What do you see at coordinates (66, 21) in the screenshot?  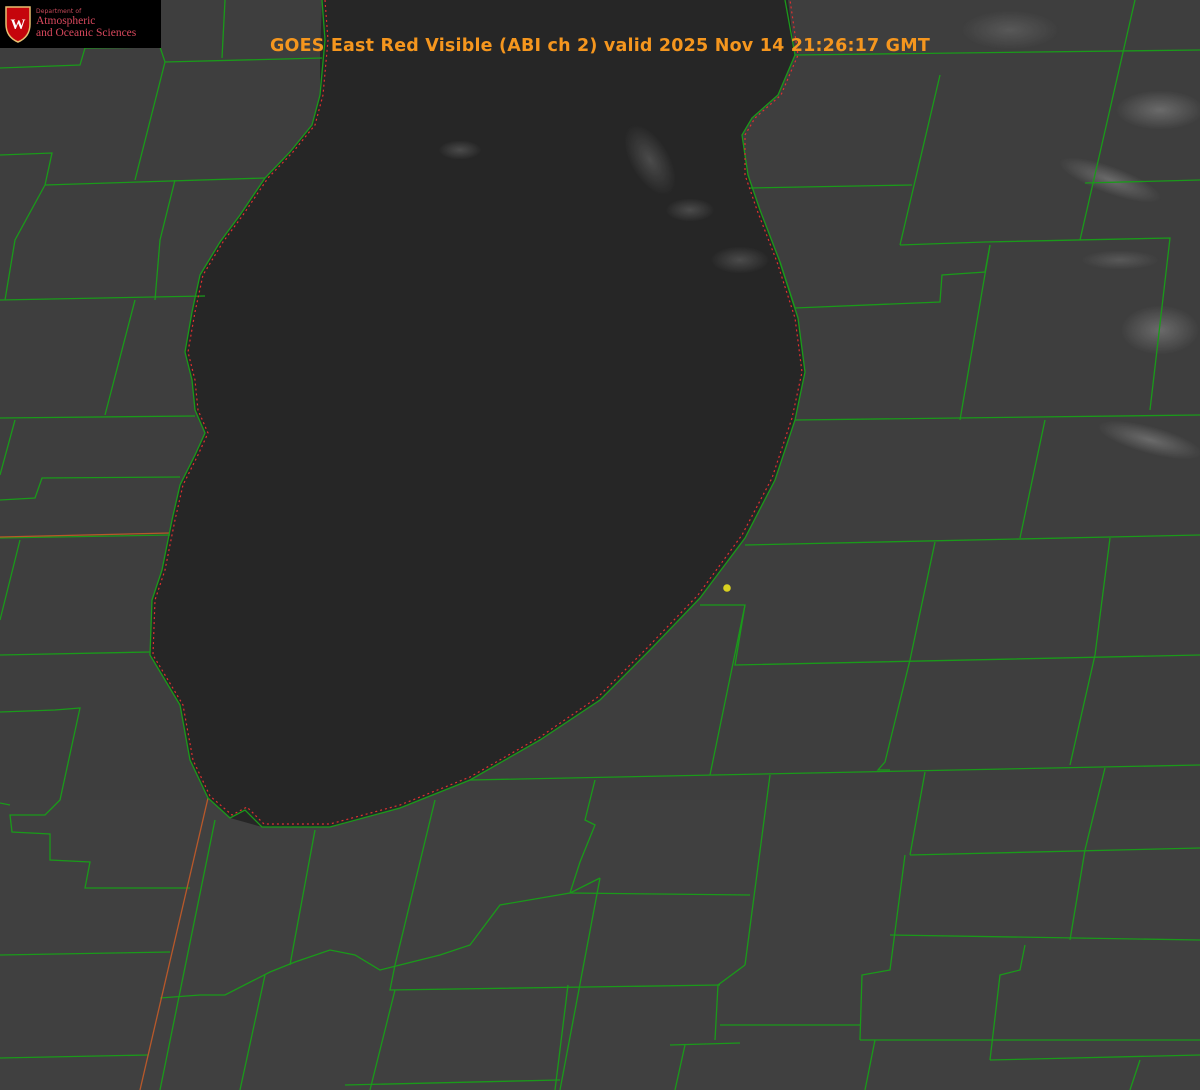 I see `logo-line1: Atmospheric` at bounding box center [66, 21].